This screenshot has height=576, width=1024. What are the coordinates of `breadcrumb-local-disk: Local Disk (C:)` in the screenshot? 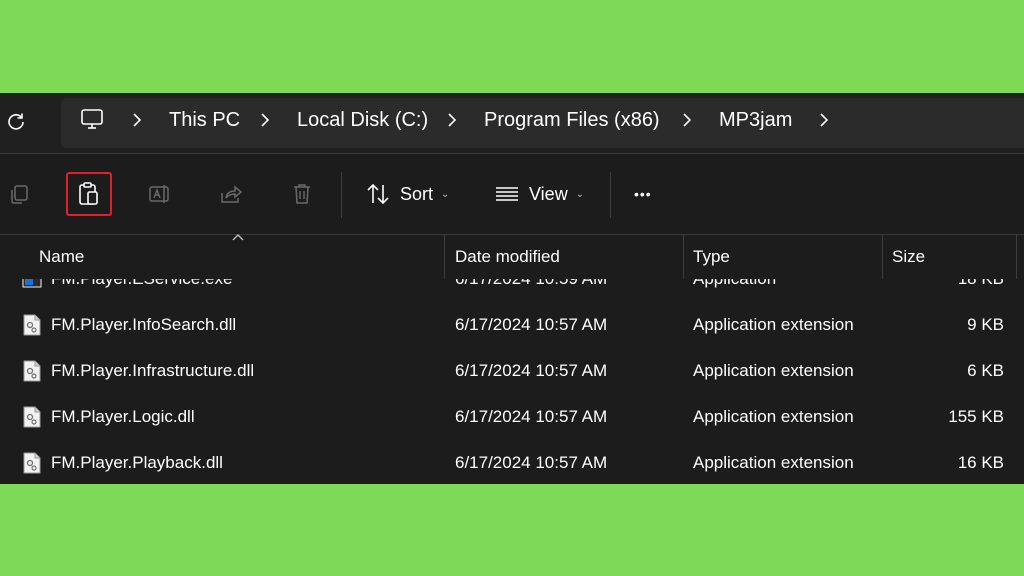 It's located at (362, 120).